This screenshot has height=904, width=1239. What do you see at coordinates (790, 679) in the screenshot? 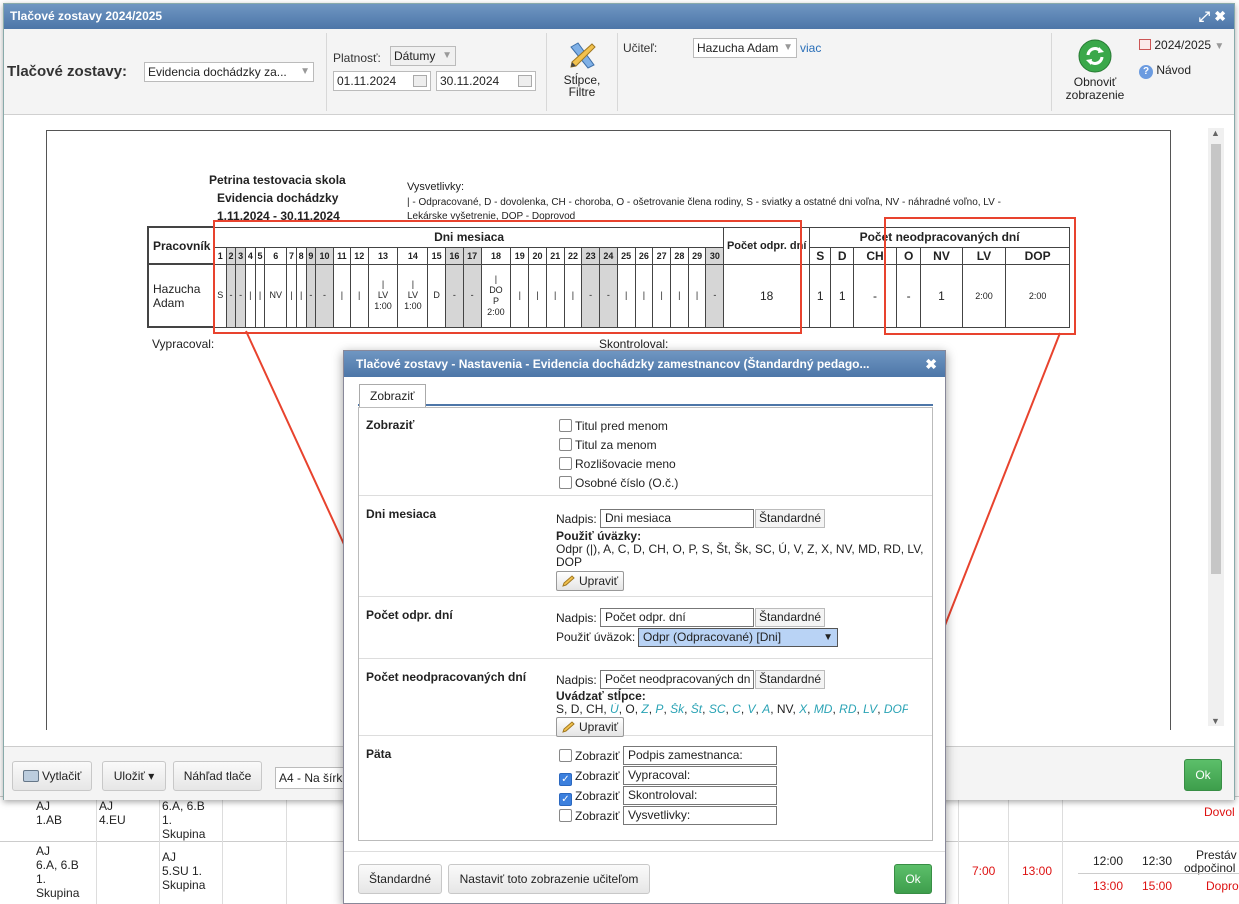
I see `absent-standard-button: Štandardné` at bounding box center [790, 679].